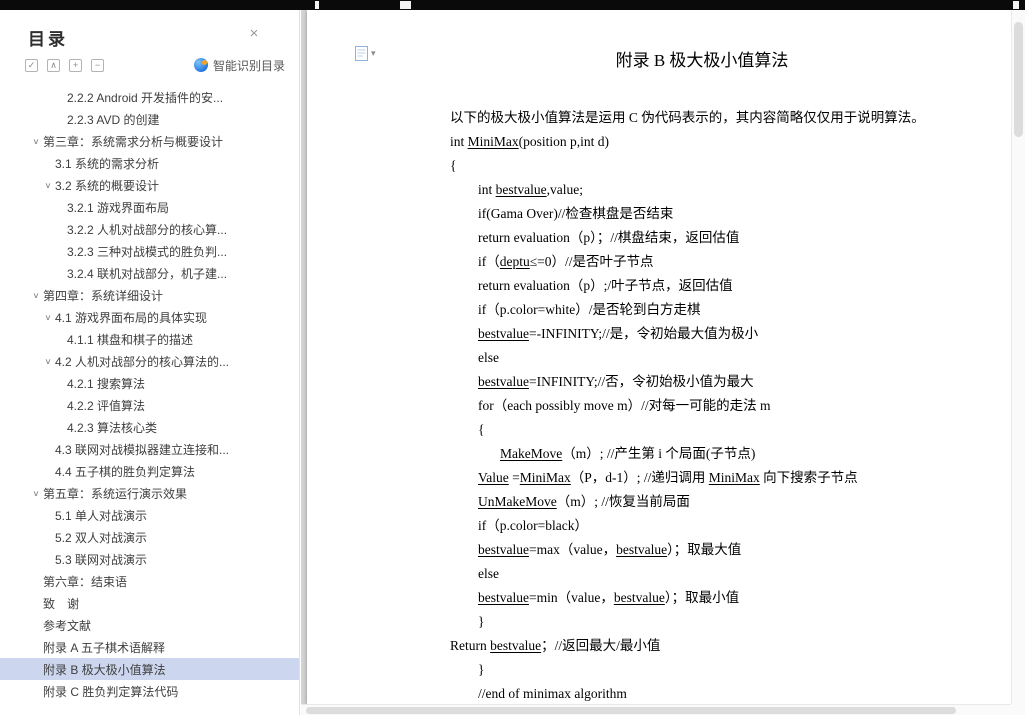  Describe the element at coordinates (101, 515) in the screenshot. I see `toc-item-label: 5.1 单人对战演示` at that location.